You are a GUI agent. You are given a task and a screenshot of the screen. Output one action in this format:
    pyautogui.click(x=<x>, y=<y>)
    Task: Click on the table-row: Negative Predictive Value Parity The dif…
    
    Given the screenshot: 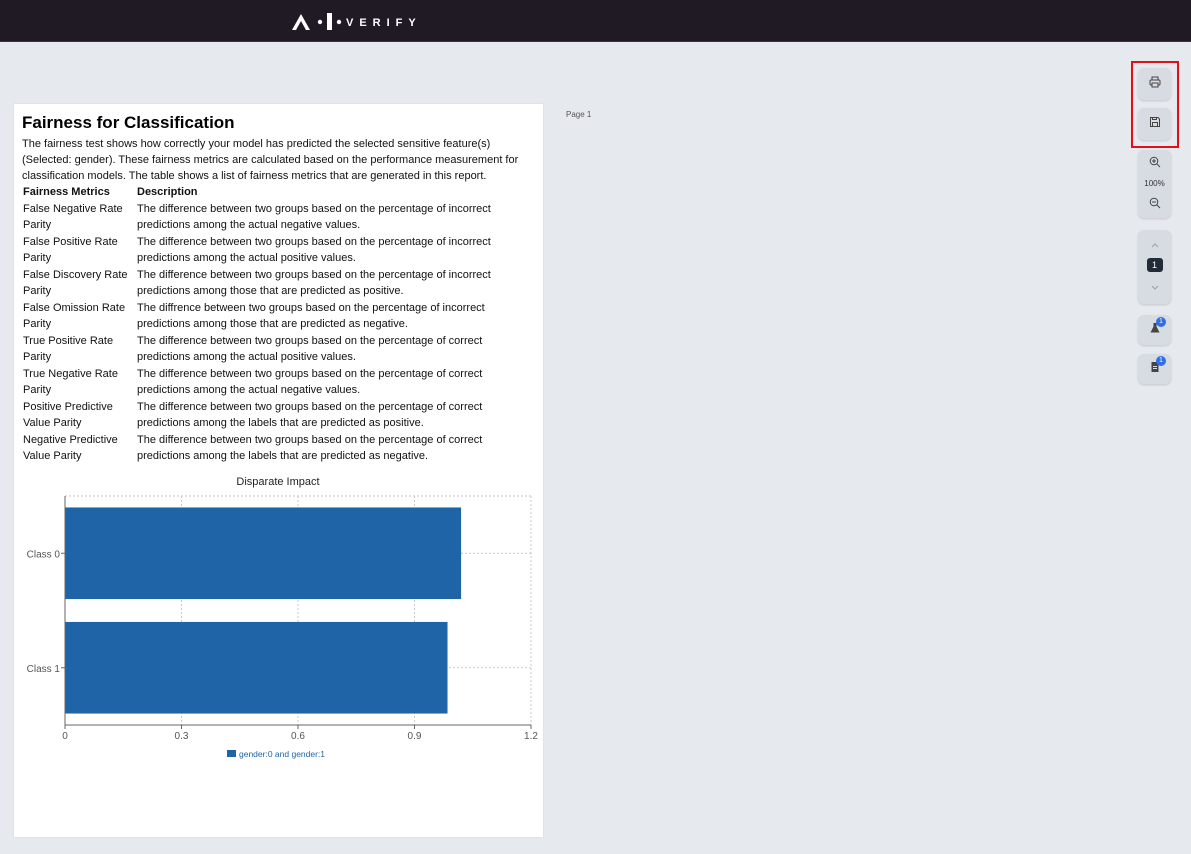 What is the action you would take?
    pyautogui.click(x=269, y=448)
    